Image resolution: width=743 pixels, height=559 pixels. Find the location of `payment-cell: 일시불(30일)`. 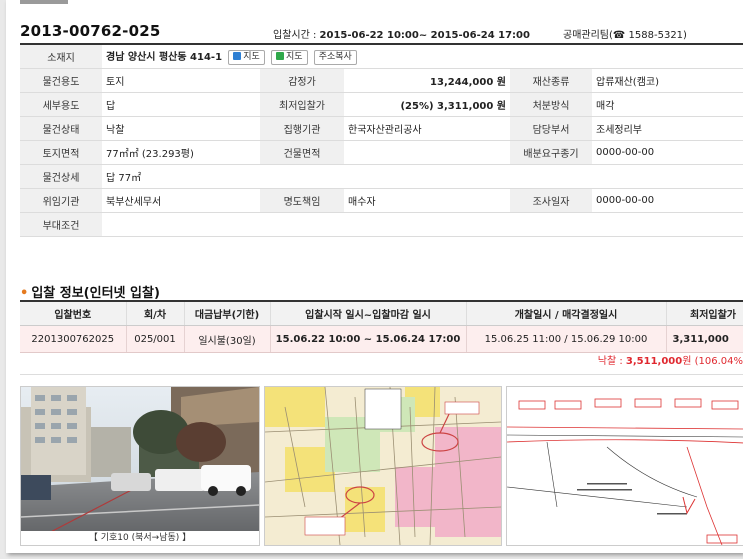

payment-cell: 일시불(30일) is located at coordinates (227, 339).